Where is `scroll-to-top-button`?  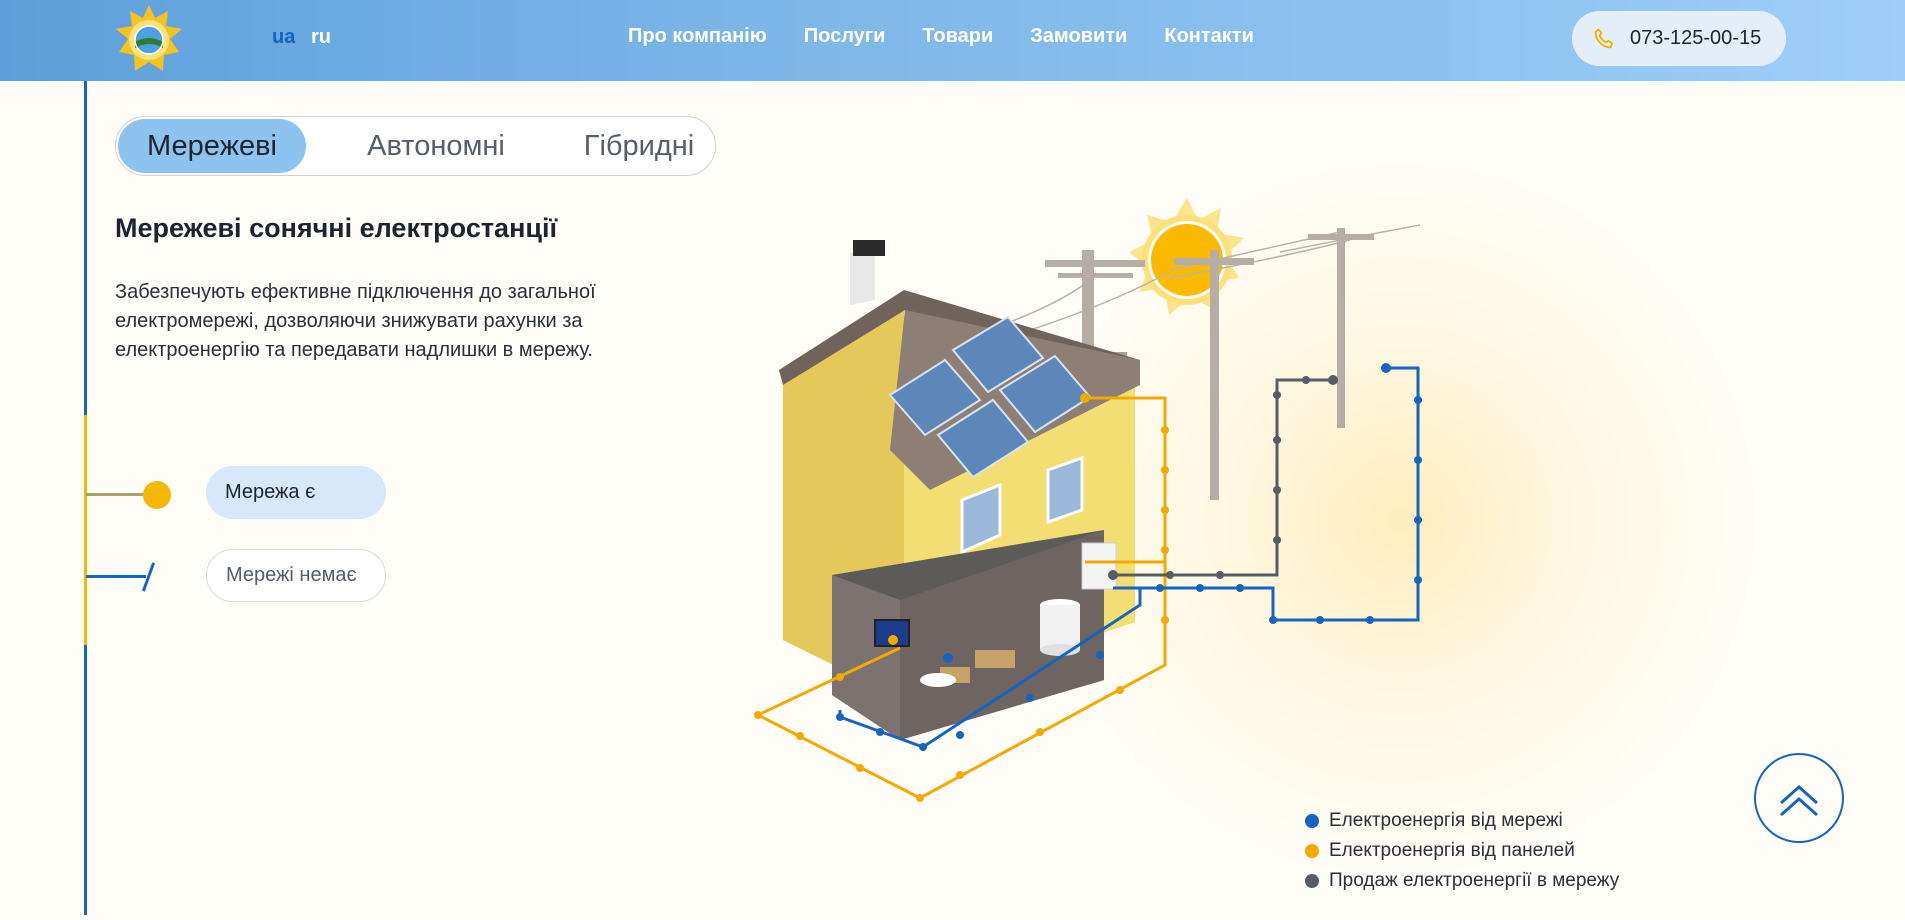
scroll-to-top-button is located at coordinates (1799, 798).